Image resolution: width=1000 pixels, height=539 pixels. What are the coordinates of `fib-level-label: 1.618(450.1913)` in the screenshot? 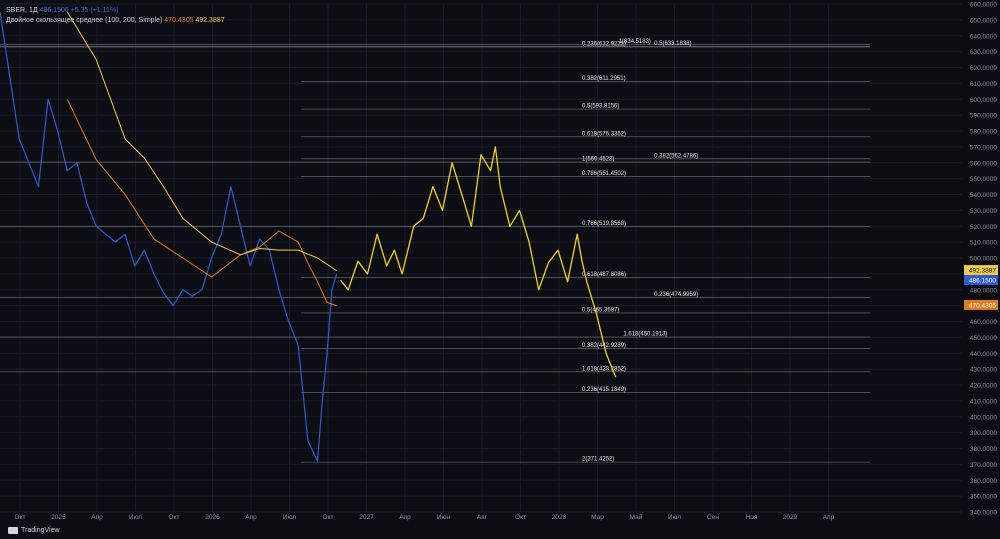 It's located at (645, 335).